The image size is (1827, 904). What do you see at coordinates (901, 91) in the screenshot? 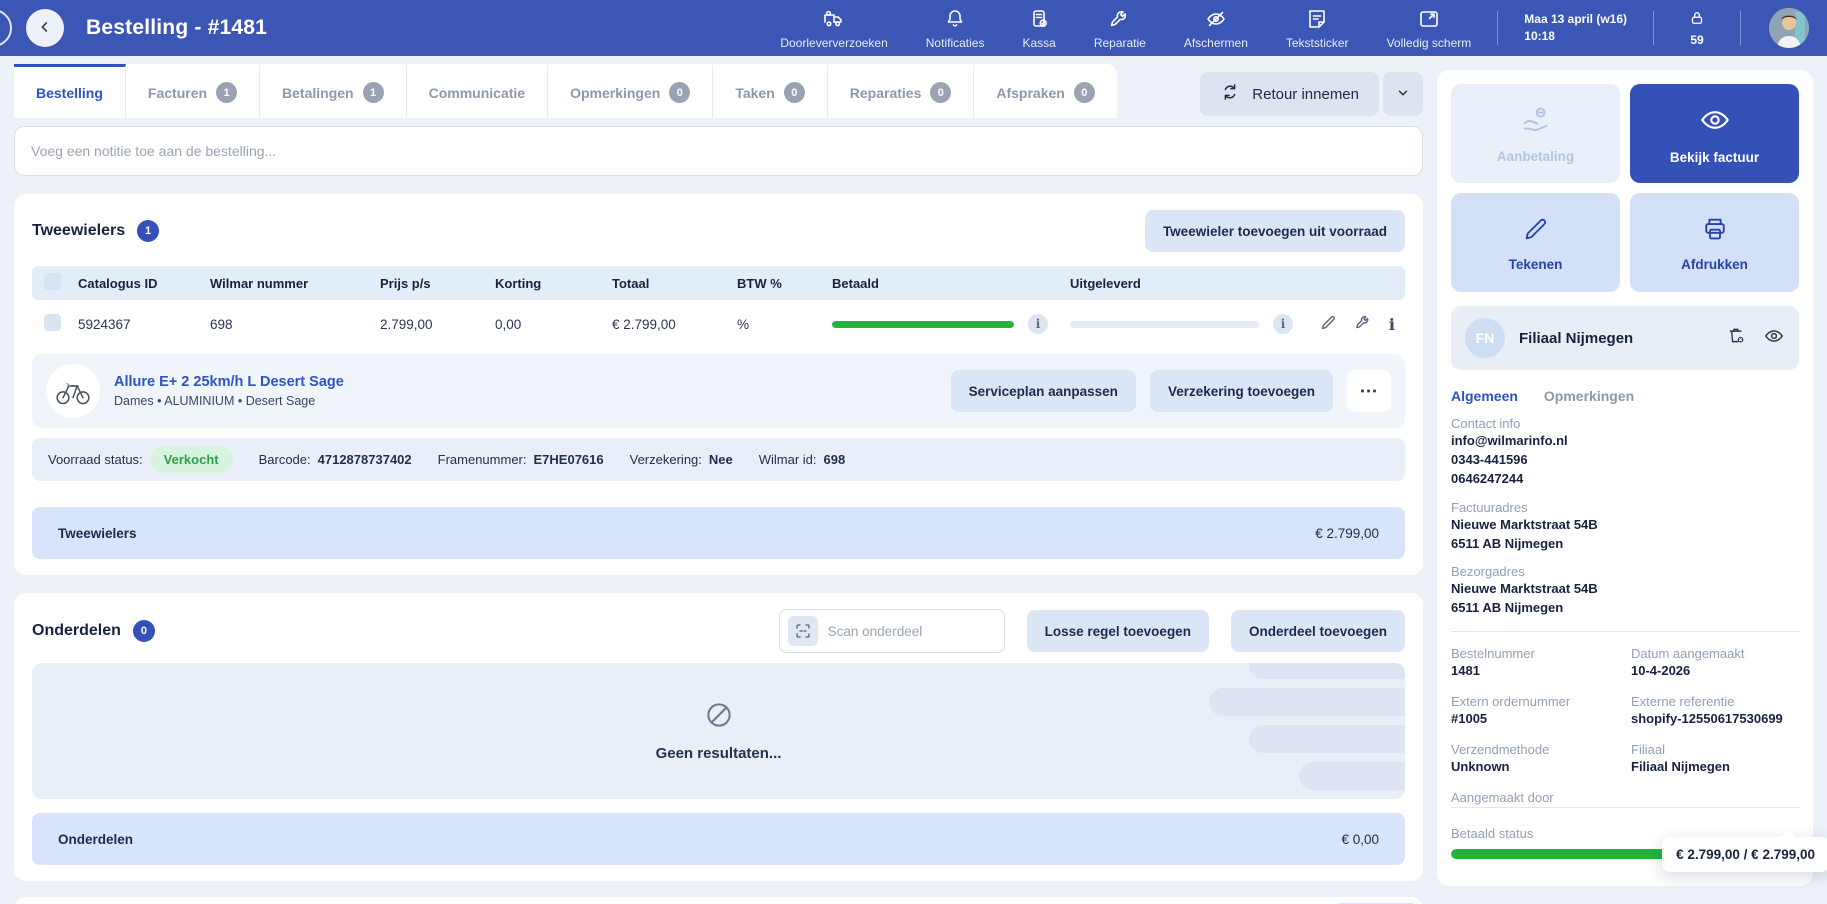
I see `tab-reparaties: Reparaties 0` at bounding box center [901, 91].